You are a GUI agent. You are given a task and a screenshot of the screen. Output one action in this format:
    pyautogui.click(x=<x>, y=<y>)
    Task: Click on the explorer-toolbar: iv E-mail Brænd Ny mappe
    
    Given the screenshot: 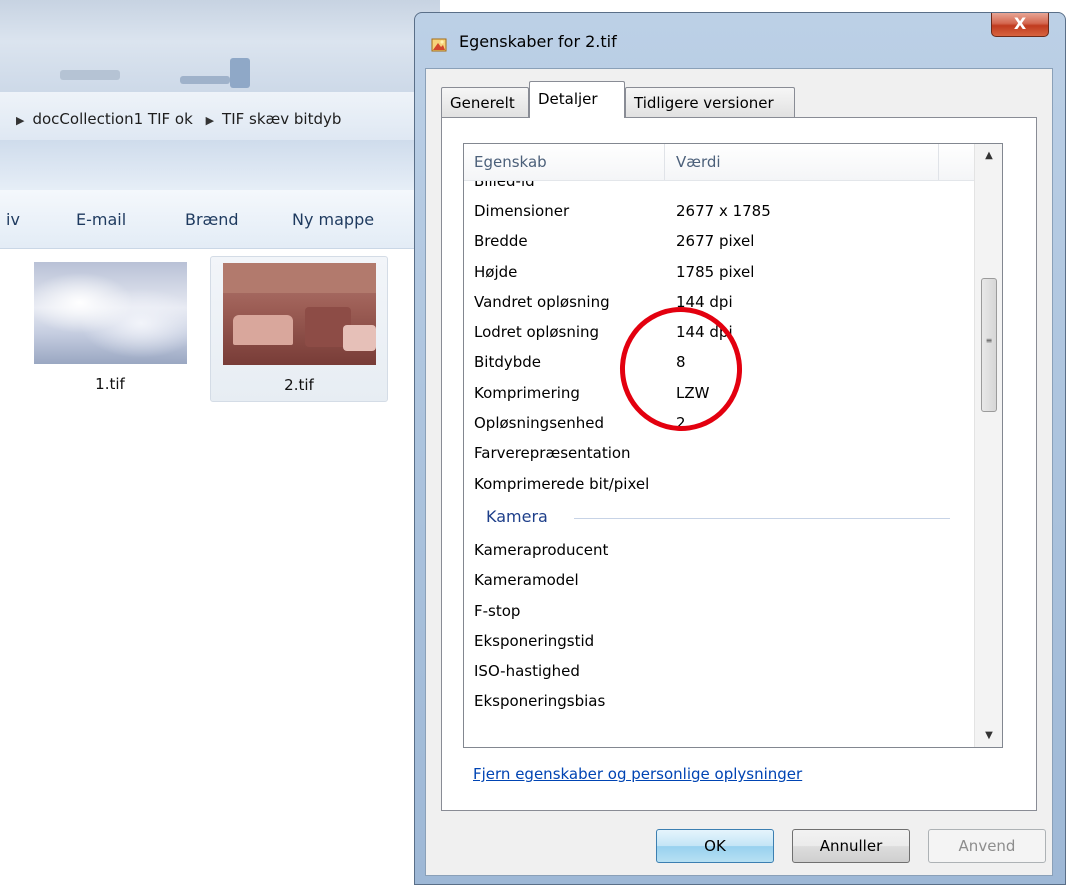 What is the action you would take?
    pyautogui.click(x=220, y=219)
    